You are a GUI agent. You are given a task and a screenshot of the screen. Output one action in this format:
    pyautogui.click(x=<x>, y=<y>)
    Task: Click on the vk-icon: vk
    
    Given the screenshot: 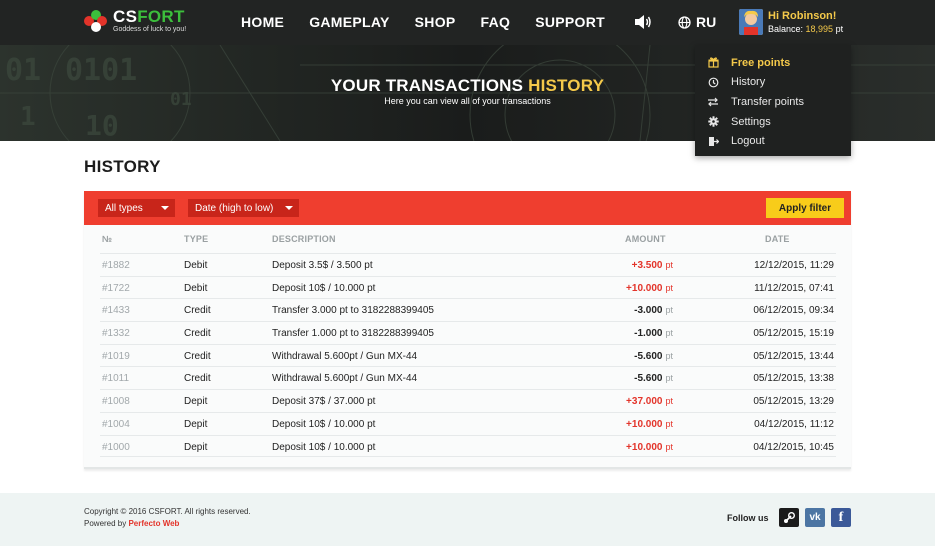 What is the action you would take?
    pyautogui.click(x=815, y=517)
    